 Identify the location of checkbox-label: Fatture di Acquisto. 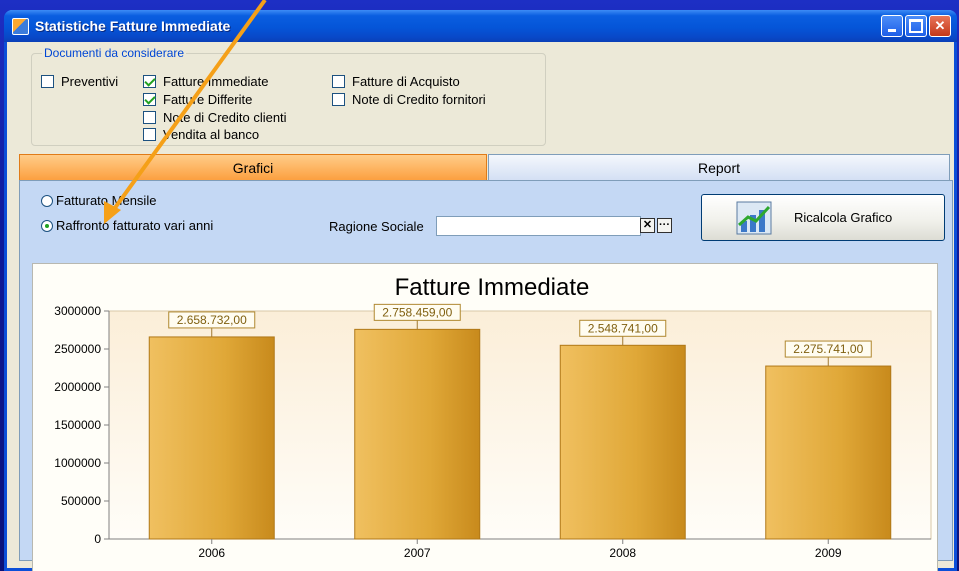
(406, 81).